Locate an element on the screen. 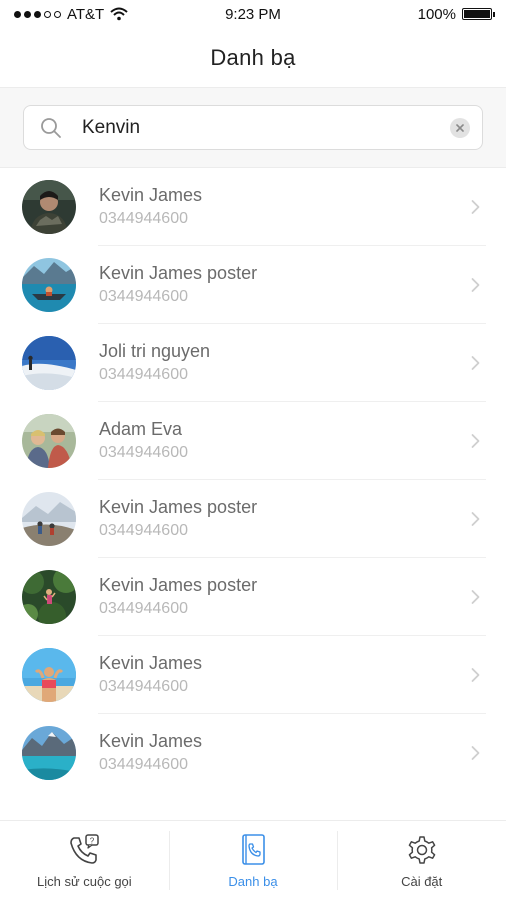 The width and height of the screenshot is (506, 900). close-icon is located at coordinates (460, 127).